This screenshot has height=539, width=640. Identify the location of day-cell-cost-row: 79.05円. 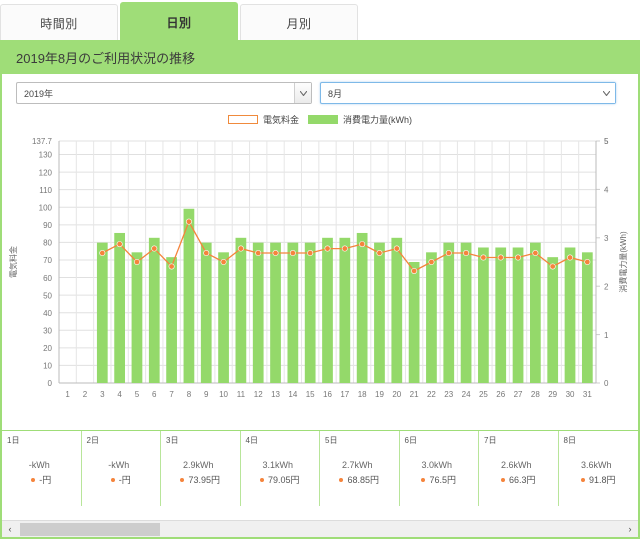
(280, 479).